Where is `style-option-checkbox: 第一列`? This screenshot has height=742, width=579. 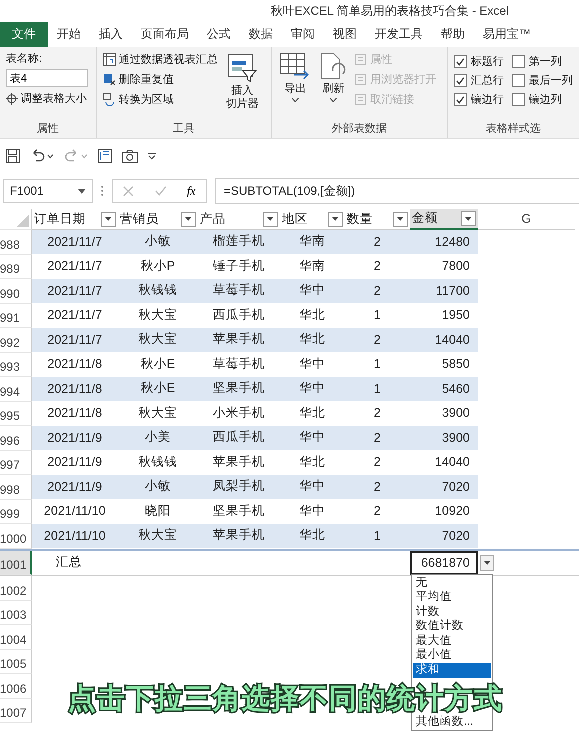 style-option-checkbox: 第一列 is located at coordinates (542, 61).